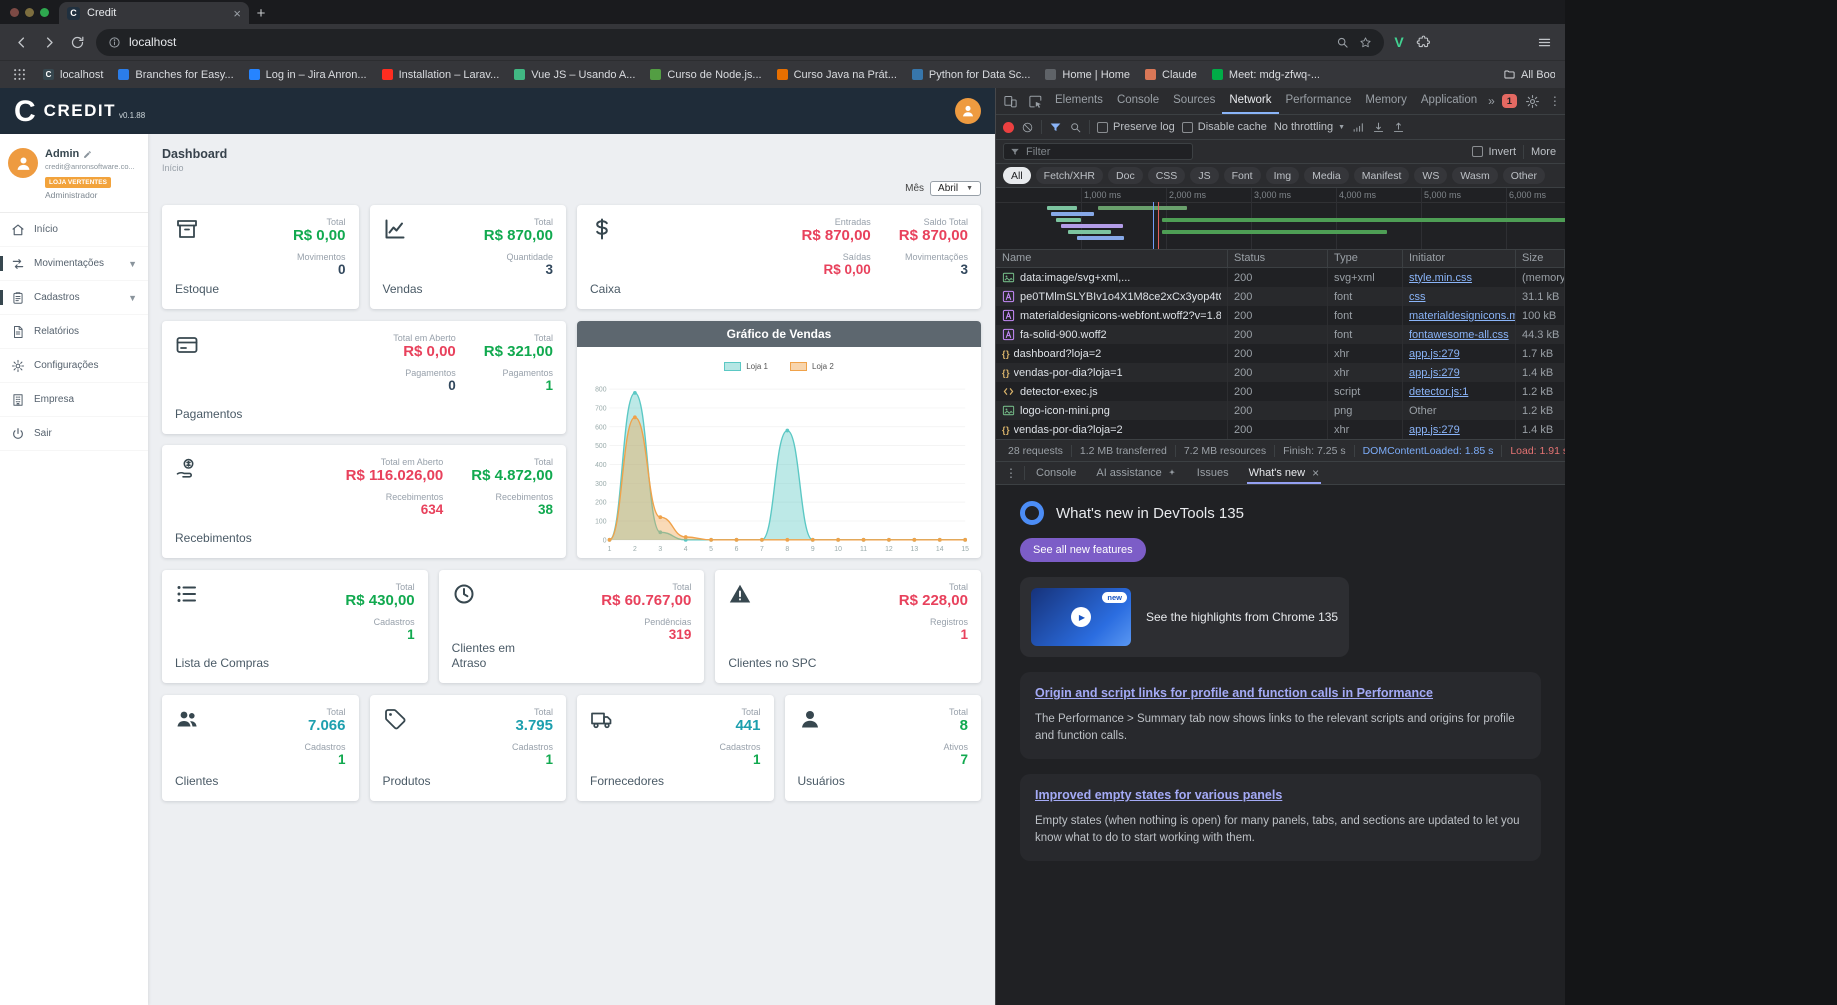 This screenshot has height=1005, width=1837. I want to click on reload-icon, so click(77, 42).